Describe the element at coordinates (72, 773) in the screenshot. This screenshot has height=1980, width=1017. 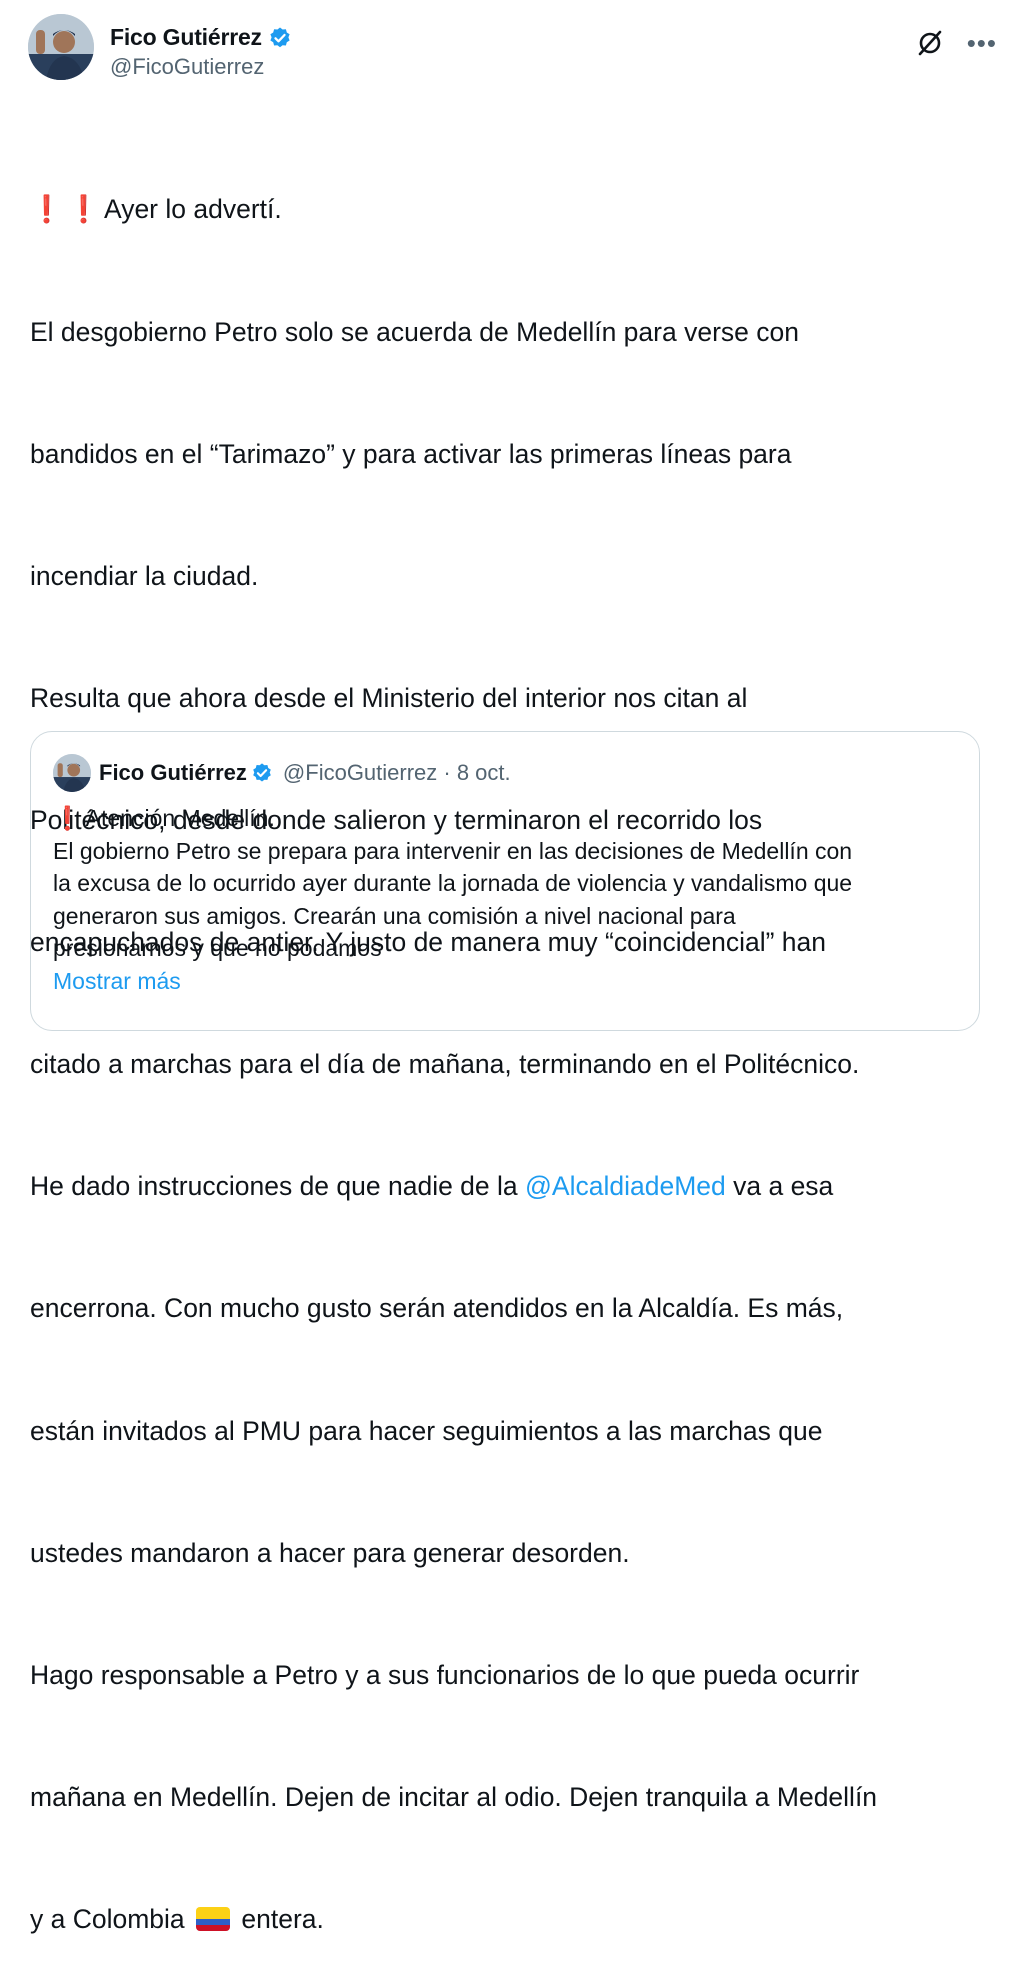
I see `quoted-author-avatar` at that location.